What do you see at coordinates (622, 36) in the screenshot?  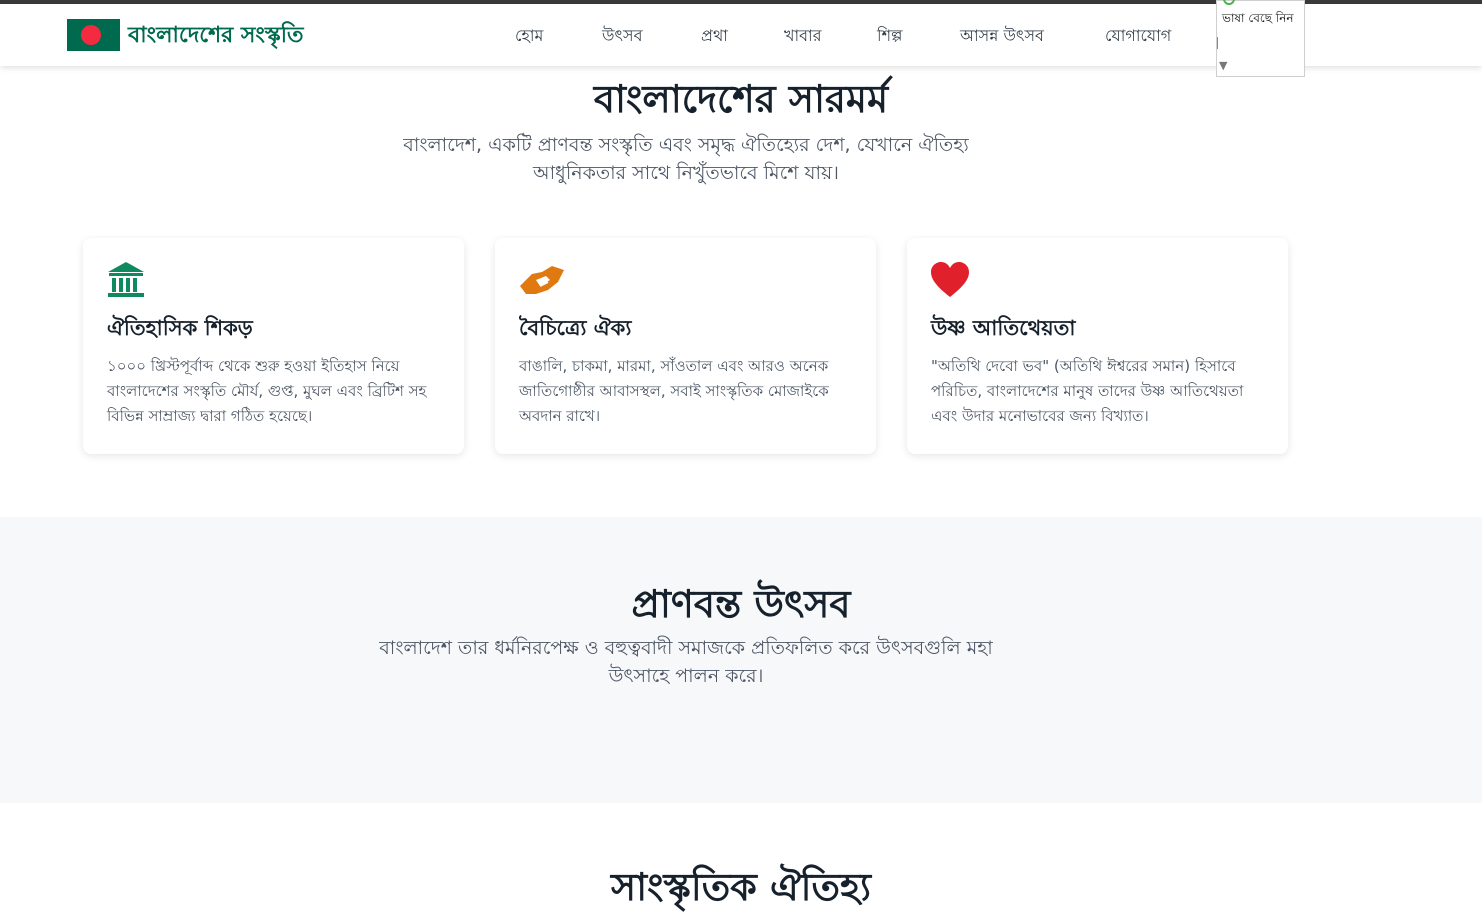 I see `nav-festivals: উৎসব` at bounding box center [622, 36].